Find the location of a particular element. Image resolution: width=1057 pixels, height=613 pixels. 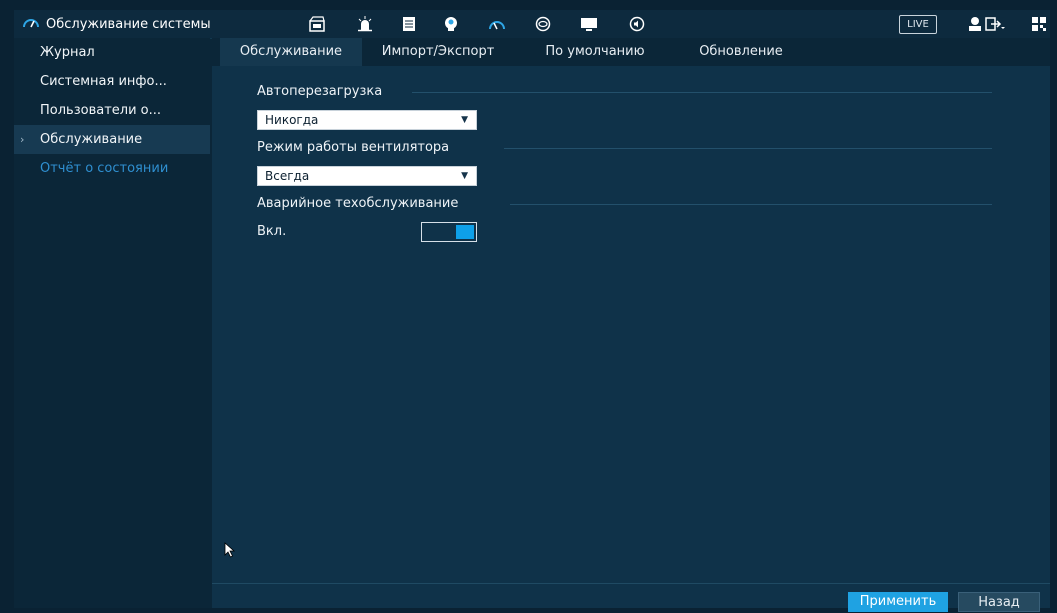

alarm-icon is located at coordinates (365, 24).